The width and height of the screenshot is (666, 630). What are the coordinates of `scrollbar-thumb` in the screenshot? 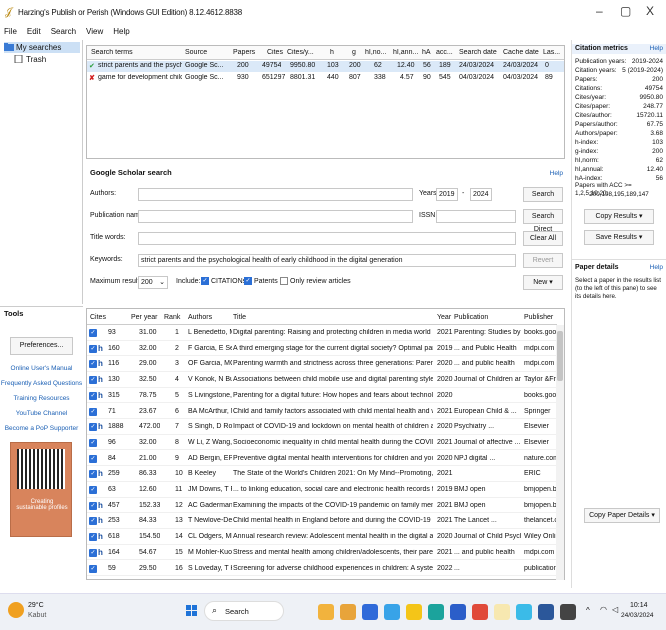 It's located at (560, 356).